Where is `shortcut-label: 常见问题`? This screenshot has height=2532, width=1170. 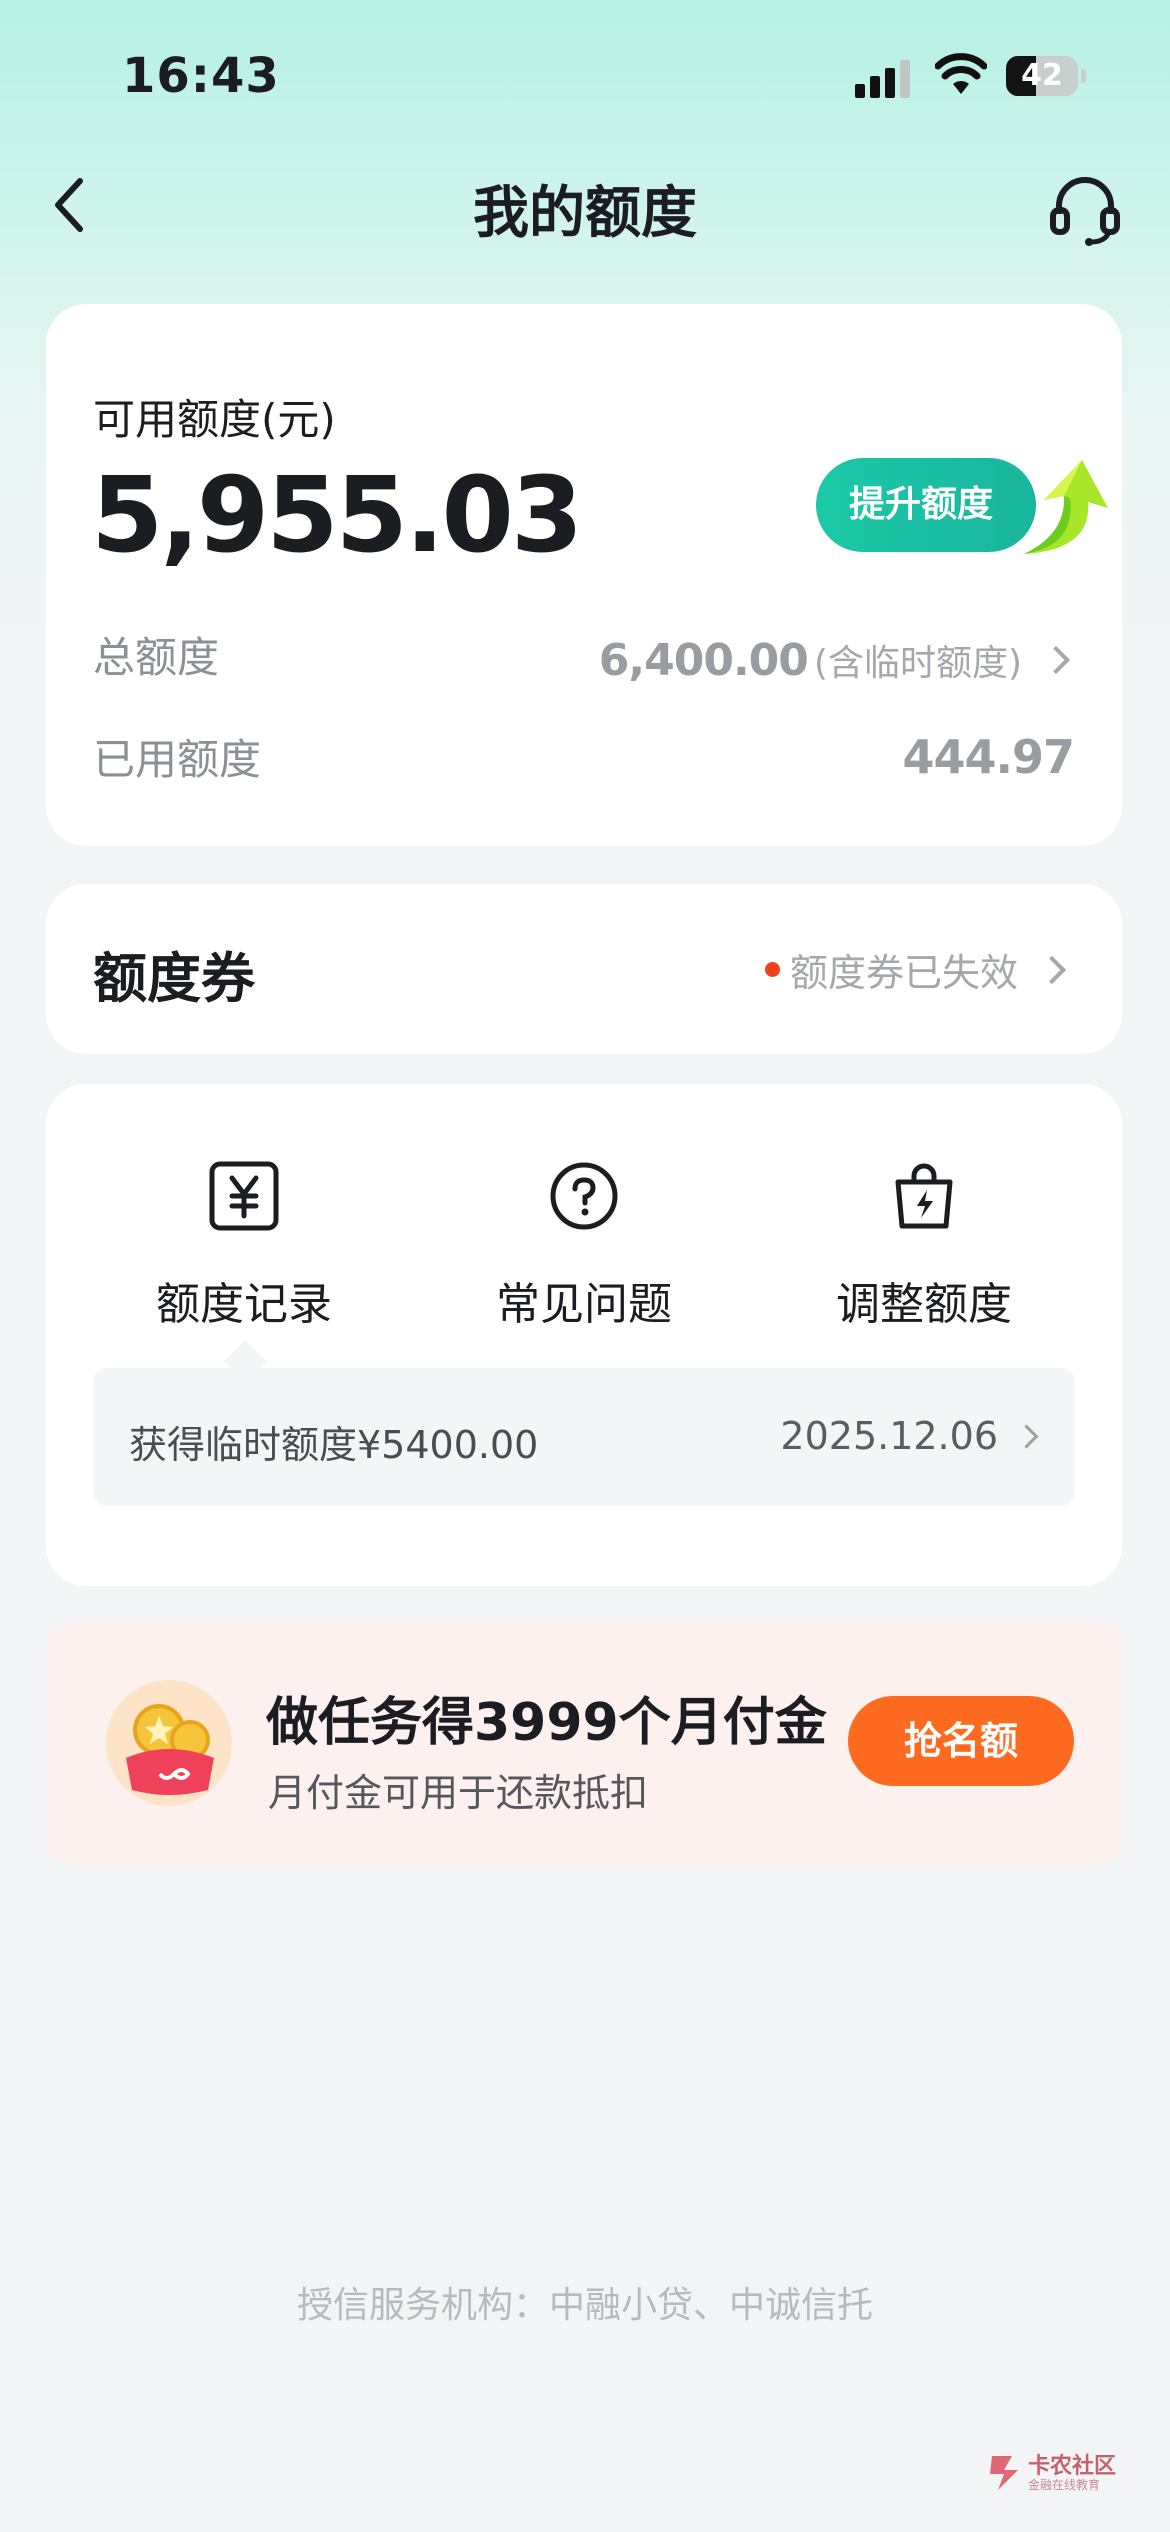
shortcut-label: 常见问题 is located at coordinates (584, 1304).